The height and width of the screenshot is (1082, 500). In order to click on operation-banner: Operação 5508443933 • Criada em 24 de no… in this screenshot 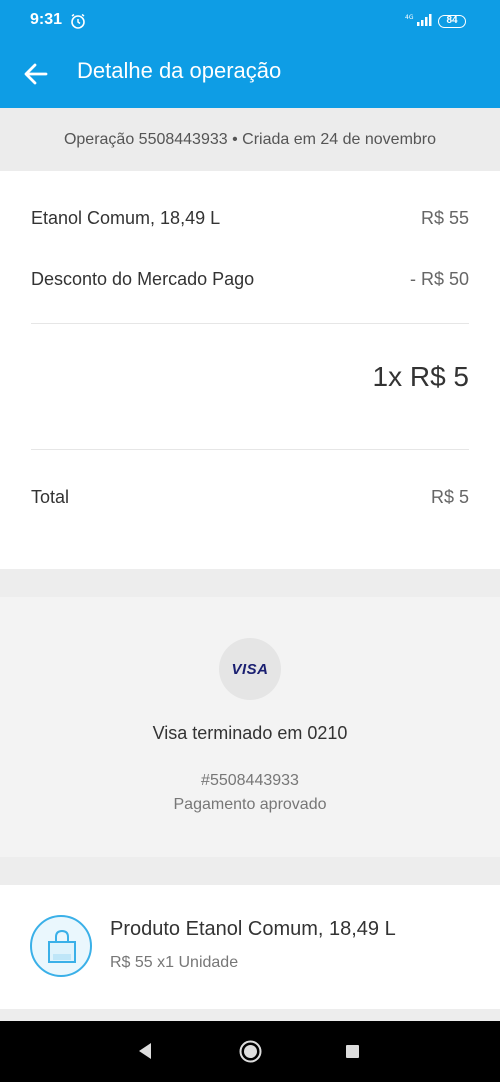, I will do `click(250, 139)`.